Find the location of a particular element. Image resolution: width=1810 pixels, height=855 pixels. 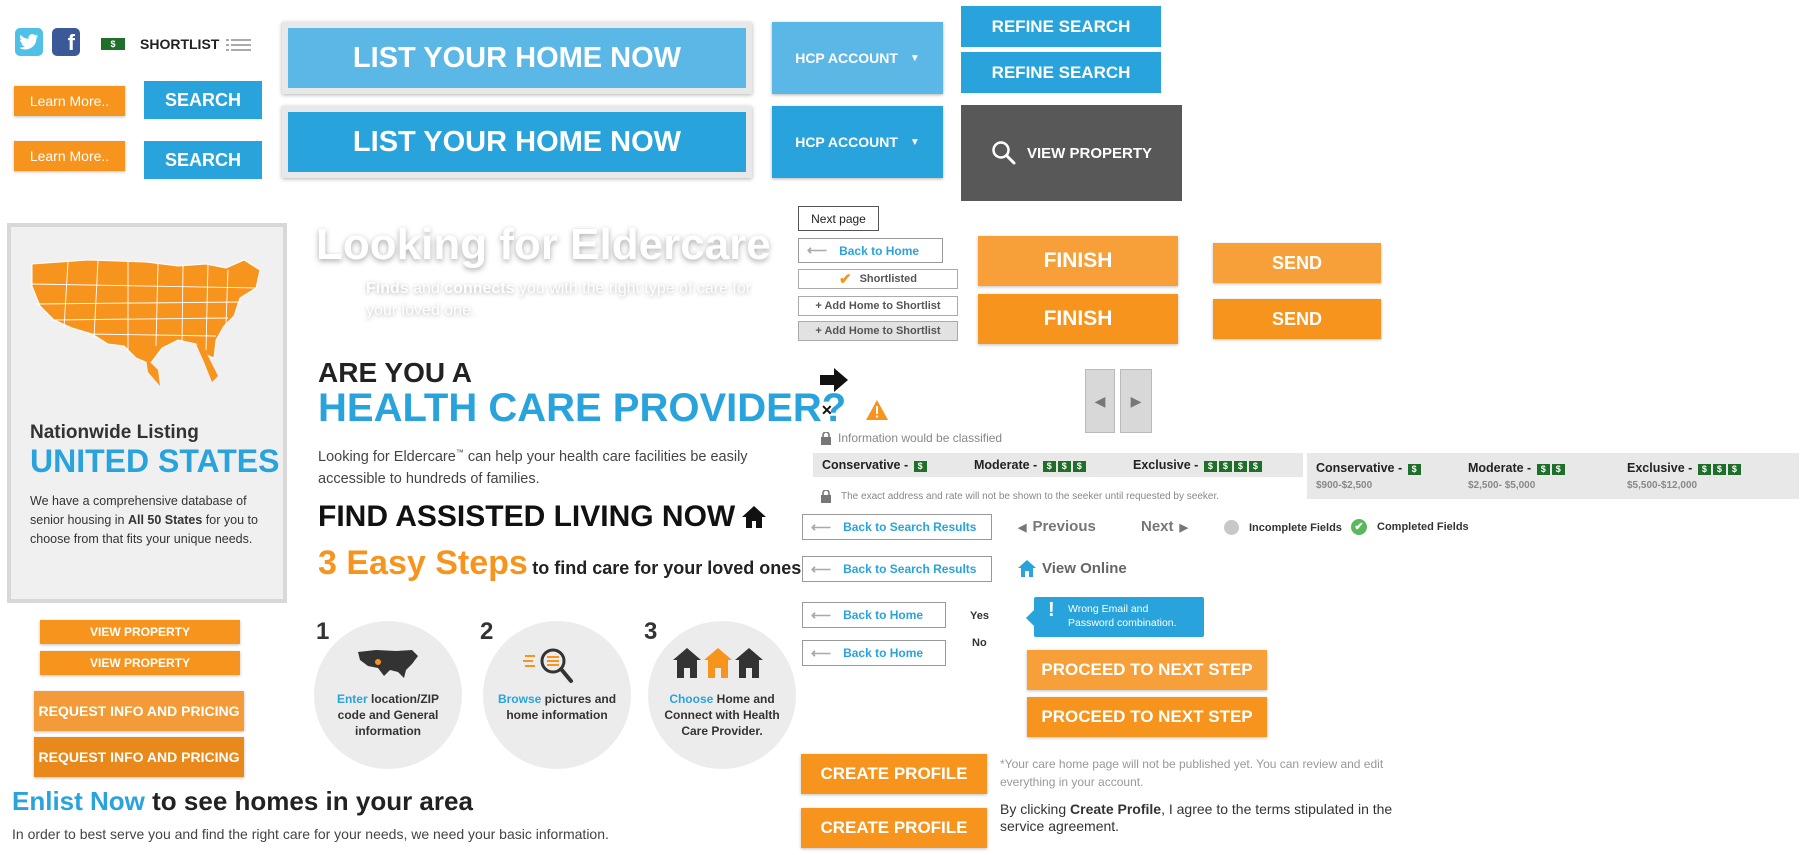

search-button-2: SEARCH is located at coordinates (203, 160).